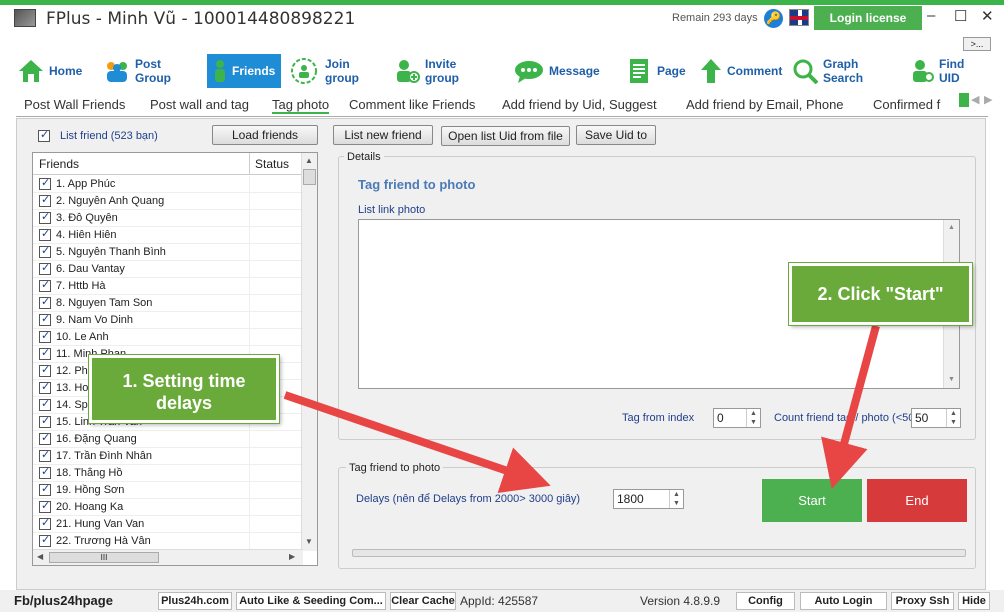  I want to click on arrow-to-start, so click(850, 407).